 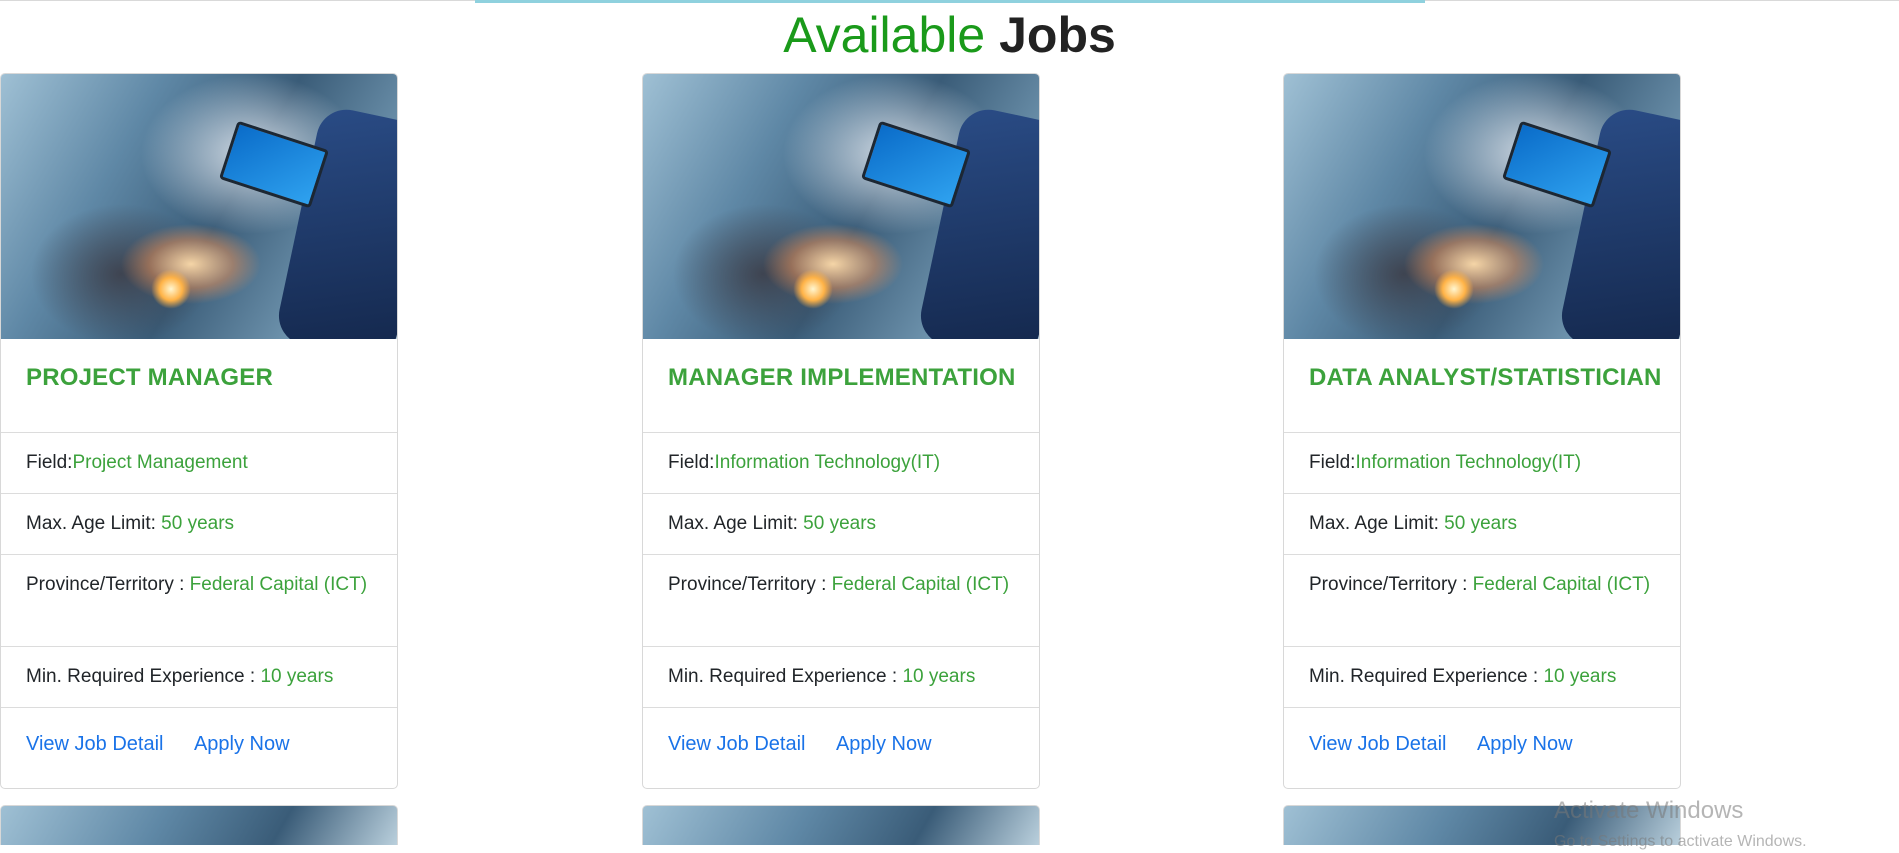 What do you see at coordinates (150, 377) in the screenshot?
I see `job-title: PROJECT MANAGER` at bounding box center [150, 377].